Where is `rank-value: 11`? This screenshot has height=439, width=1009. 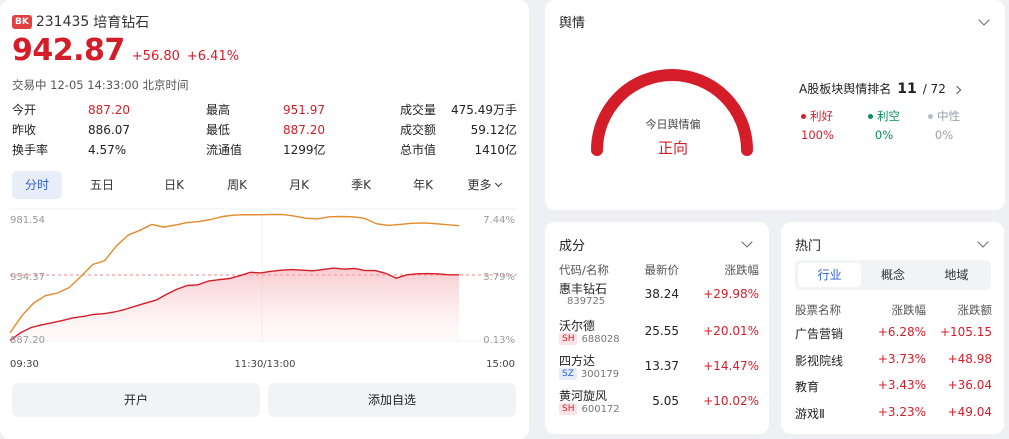
rank-value: 11 is located at coordinates (907, 89).